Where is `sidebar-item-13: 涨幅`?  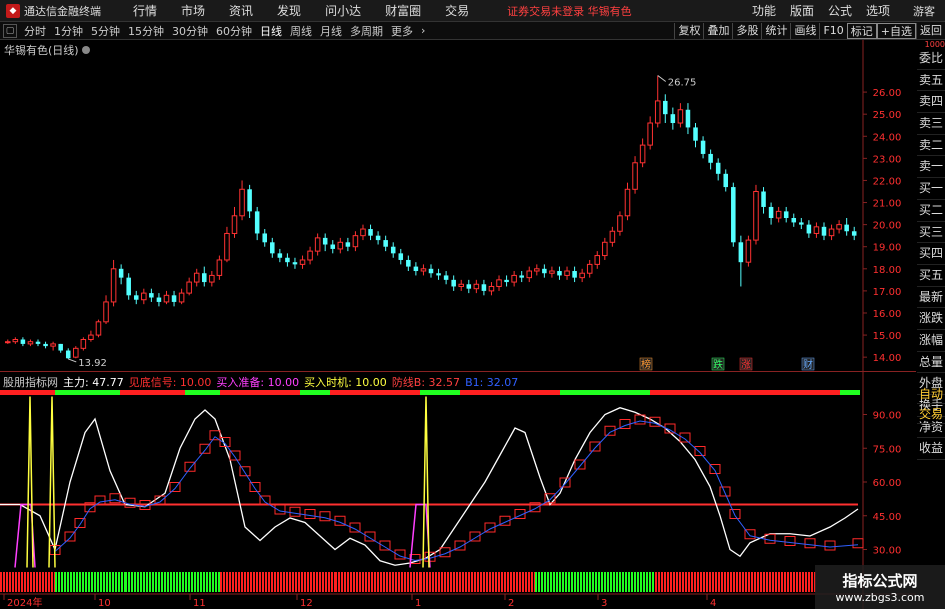 sidebar-item-13: 涨幅 is located at coordinates (931, 341).